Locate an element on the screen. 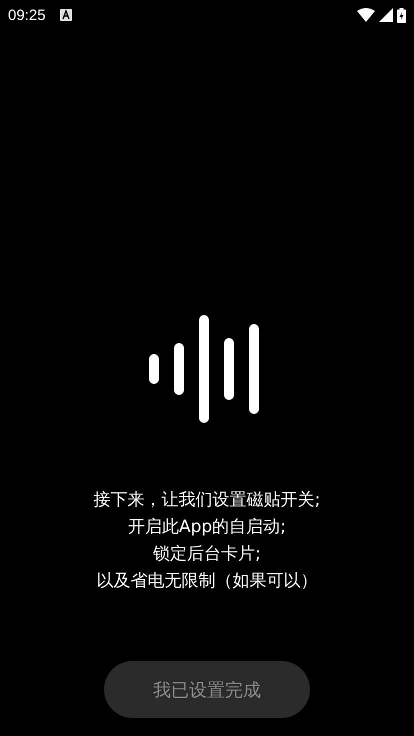  signal-icon is located at coordinates (386, 15).